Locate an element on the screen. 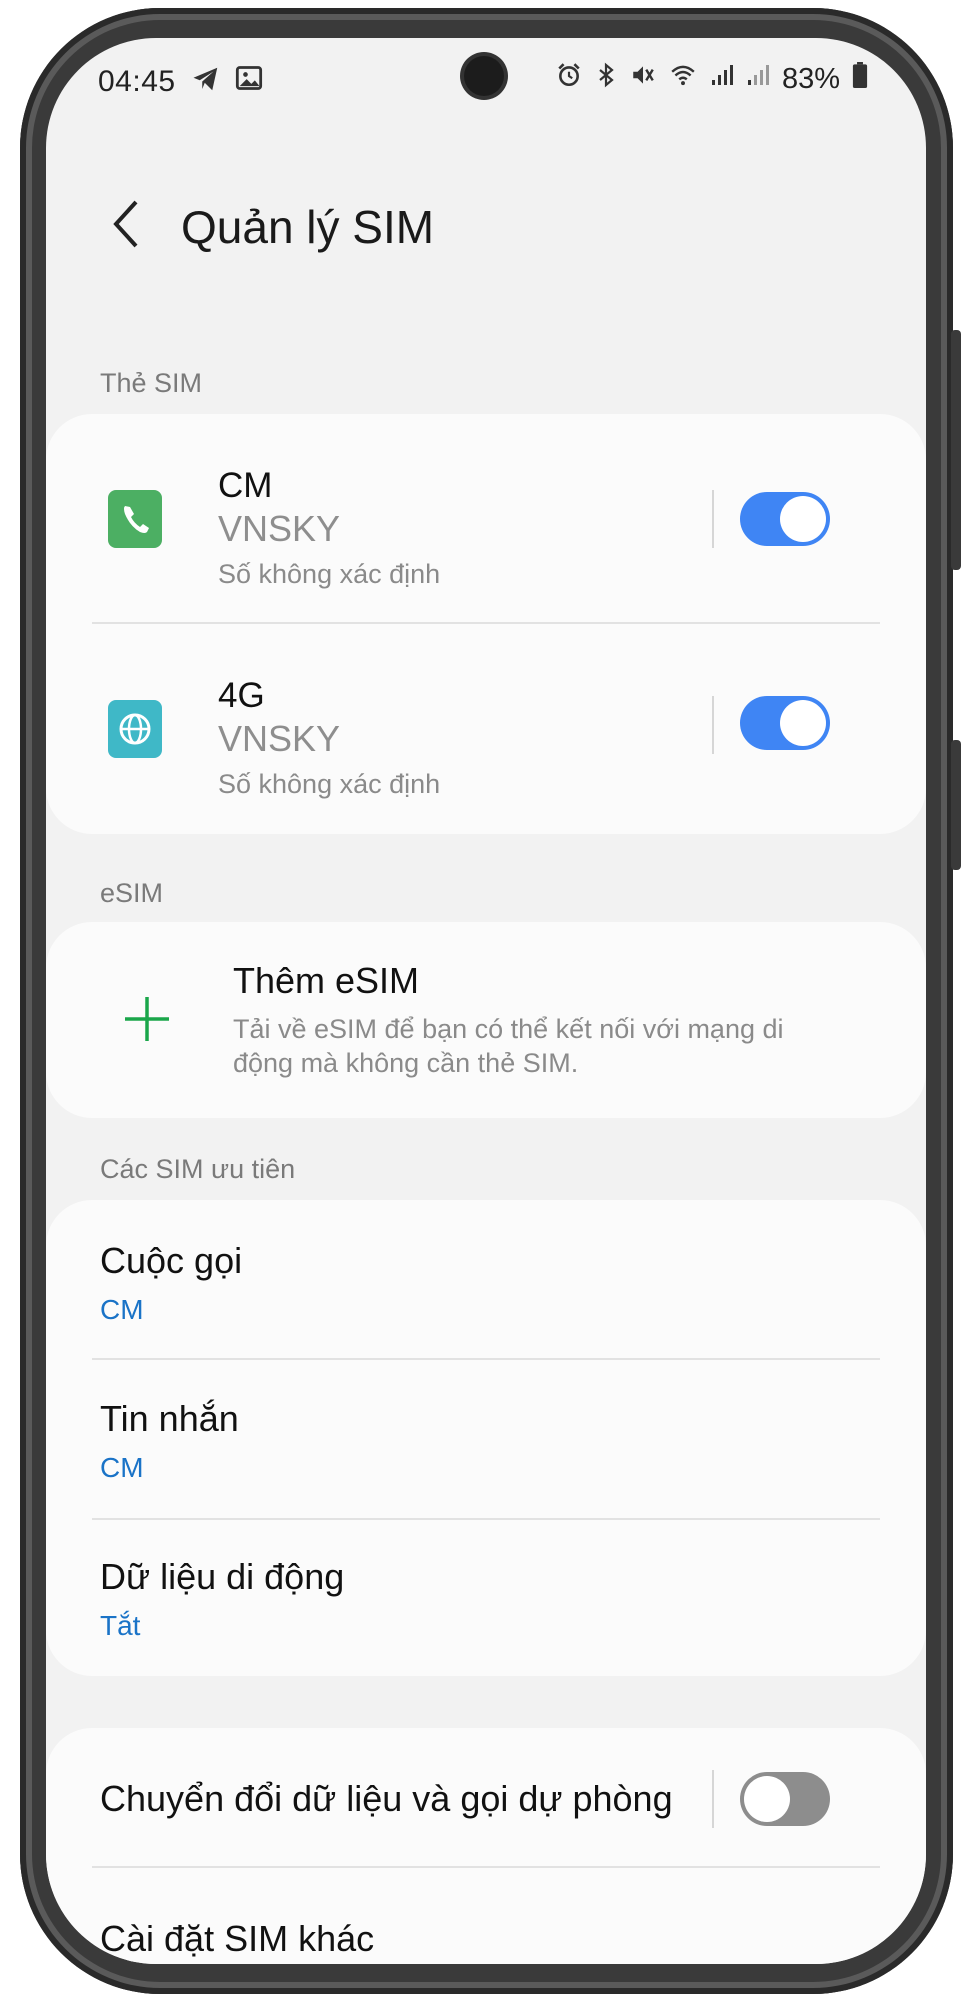 The width and height of the screenshot is (978, 2000). sim-name: CM is located at coordinates (245, 485).